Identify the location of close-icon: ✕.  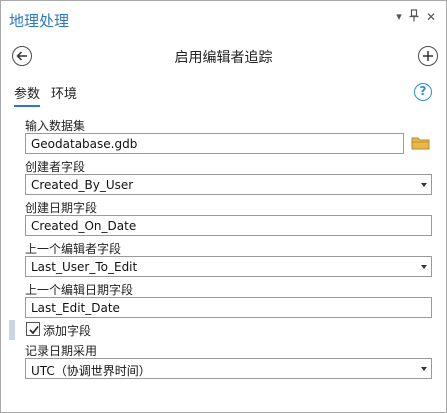
(431, 17).